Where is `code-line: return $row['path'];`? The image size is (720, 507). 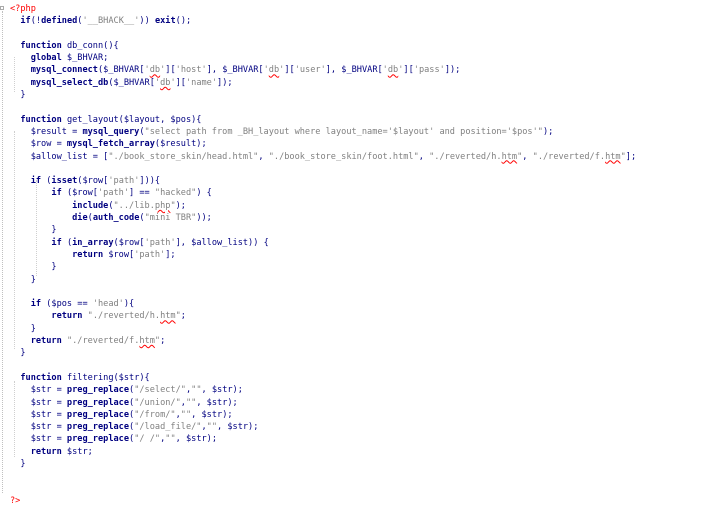
code-line: return $row['path']; is located at coordinates (323, 255).